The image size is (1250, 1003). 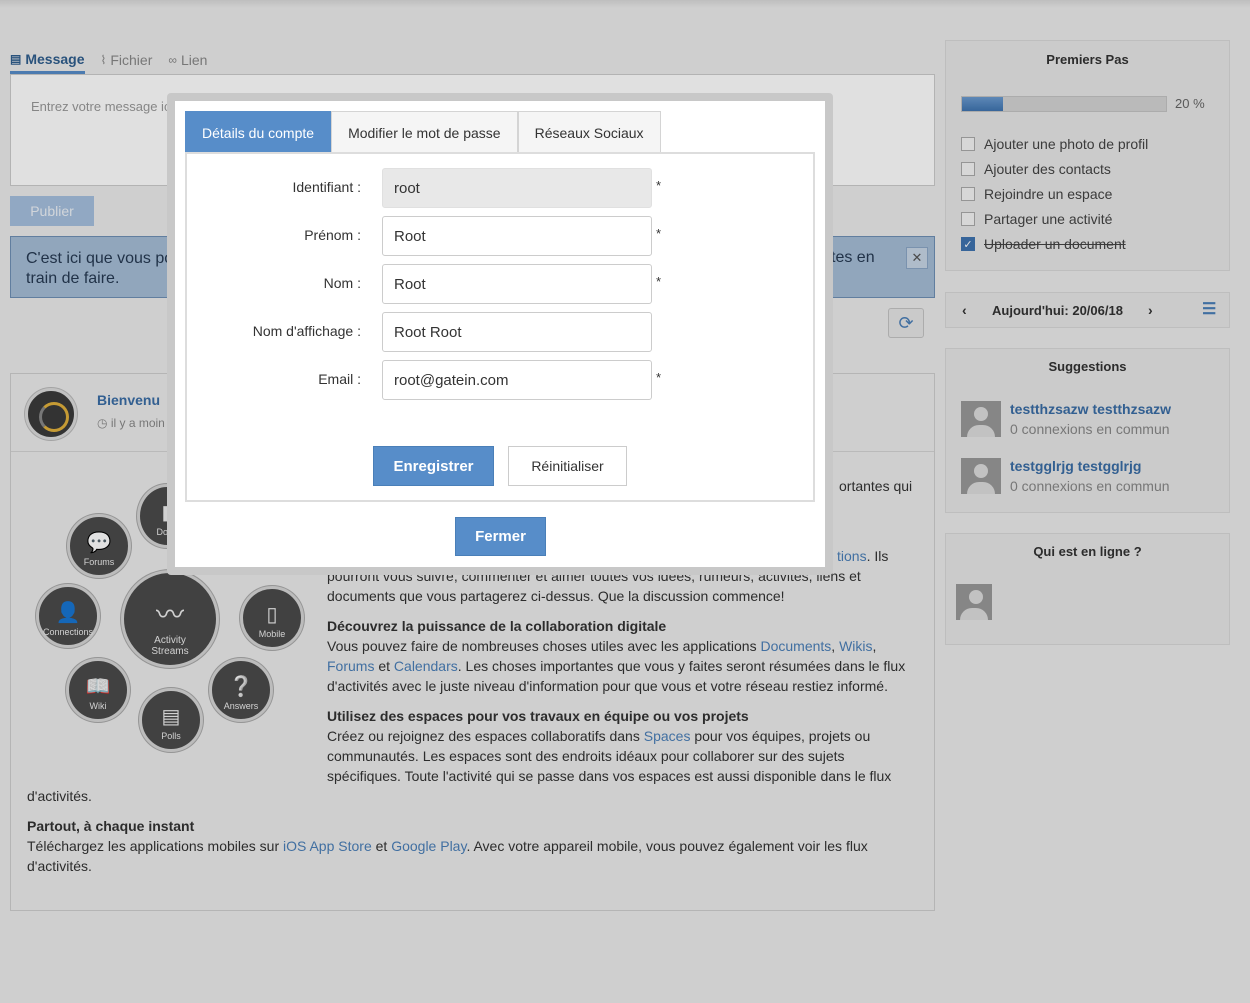 What do you see at coordinates (433, 466) in the screenshot?
I see `save-button: Enregistrer` at bounding box center [433, 466].